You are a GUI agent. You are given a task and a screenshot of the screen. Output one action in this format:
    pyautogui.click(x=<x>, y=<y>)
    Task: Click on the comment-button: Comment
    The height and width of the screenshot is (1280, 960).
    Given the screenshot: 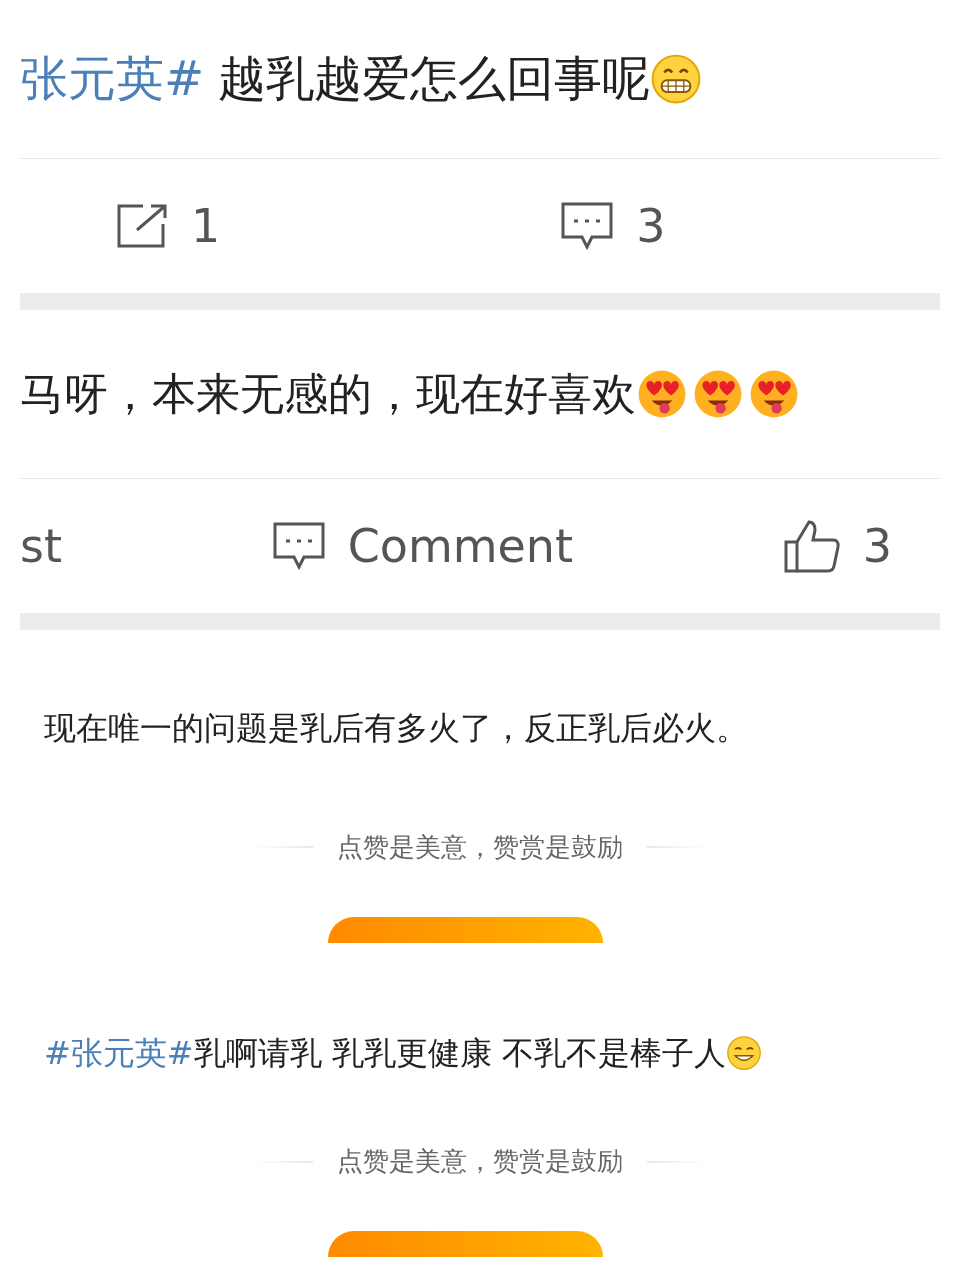 What is the action you would take?
    pyautogui.click(x=422, y=546)
    